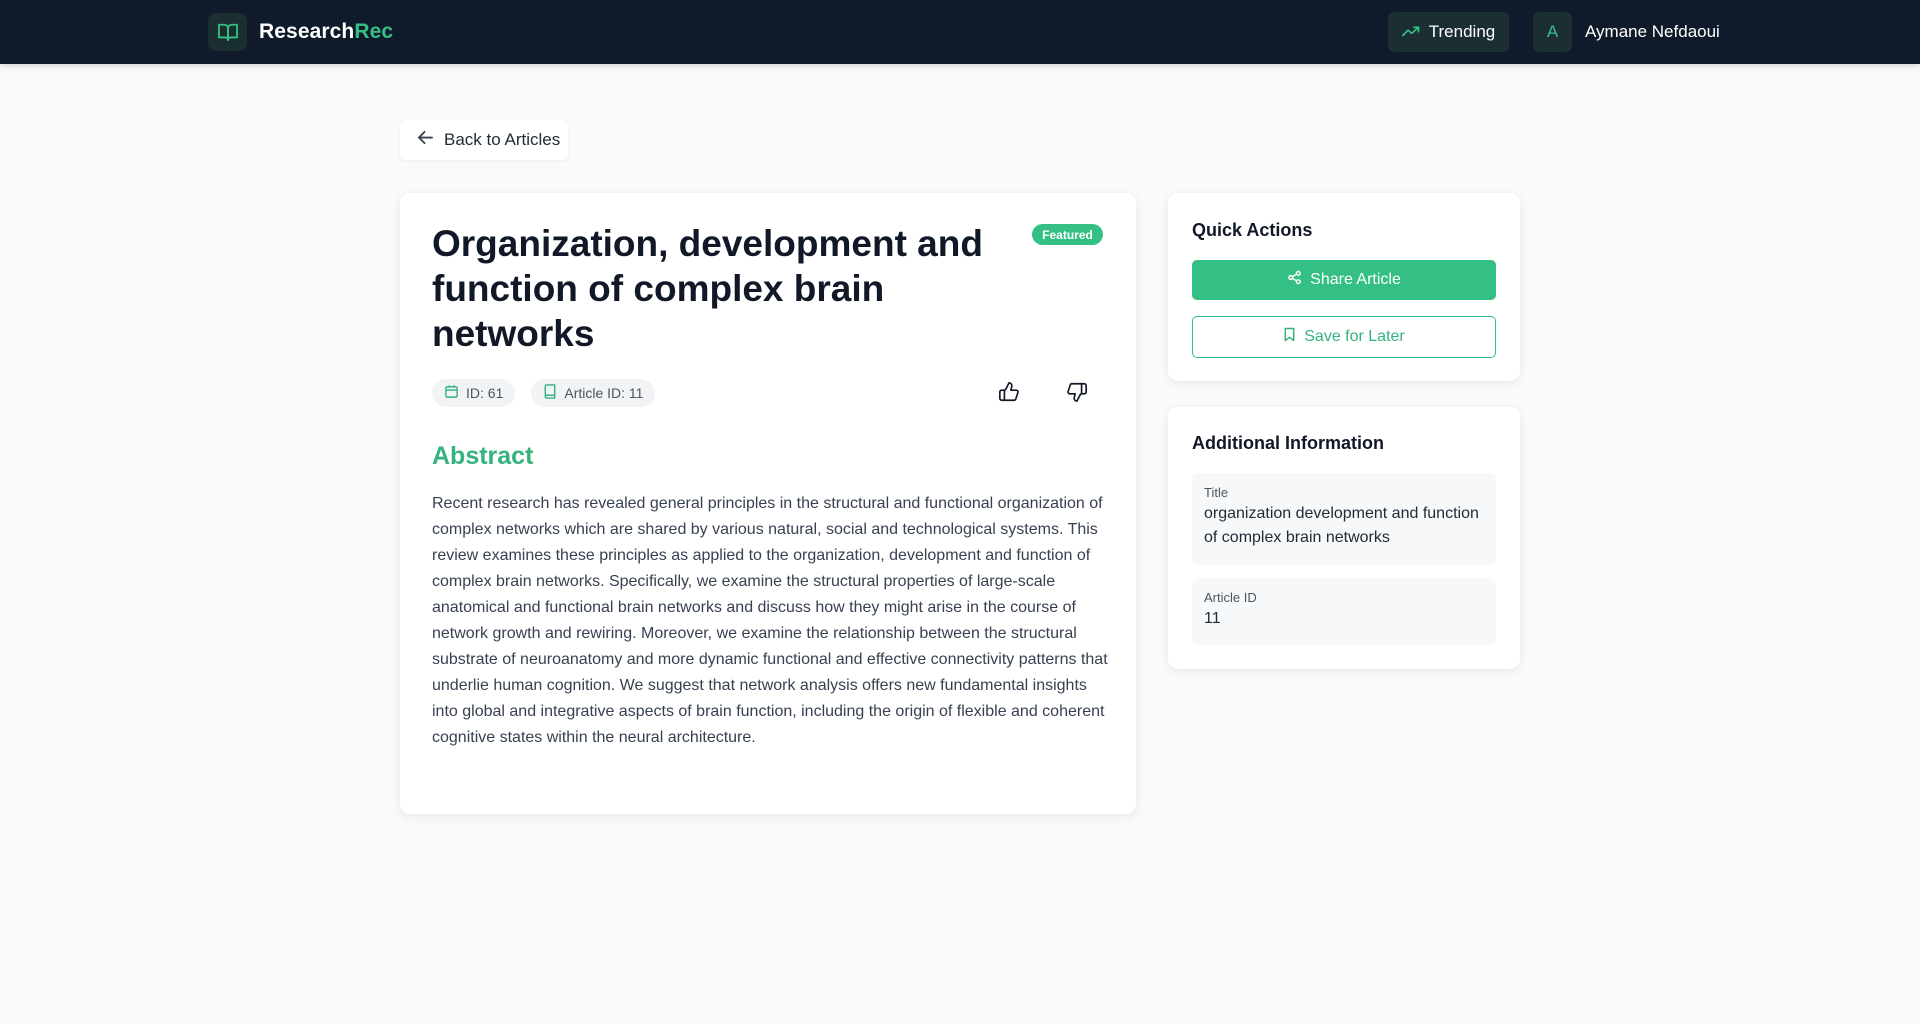 The width and height of the screenshot is (1920, 1024). I want to click on share-icon, so click(1294, 280).